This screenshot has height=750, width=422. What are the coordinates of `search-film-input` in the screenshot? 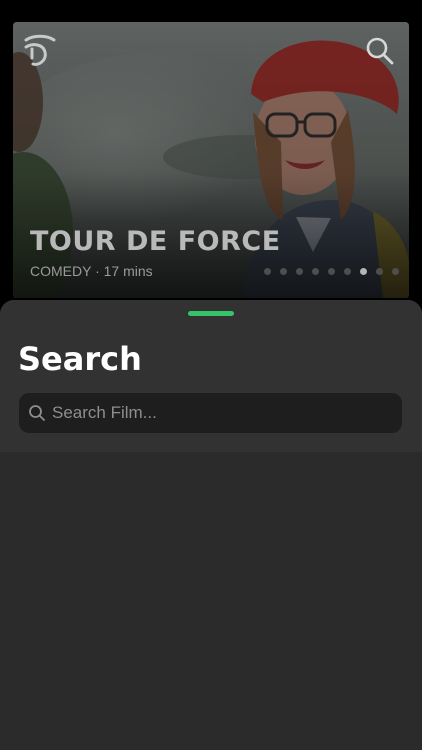 It's located at (227, 413).